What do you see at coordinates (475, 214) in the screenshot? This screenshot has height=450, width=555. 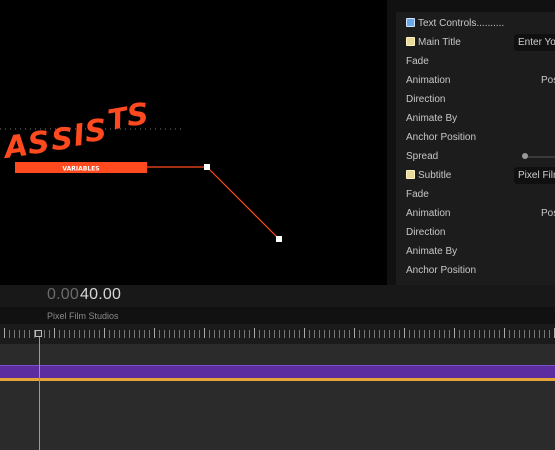 I see `animation-row: Animation Pos` at bounding box center [475, 214].